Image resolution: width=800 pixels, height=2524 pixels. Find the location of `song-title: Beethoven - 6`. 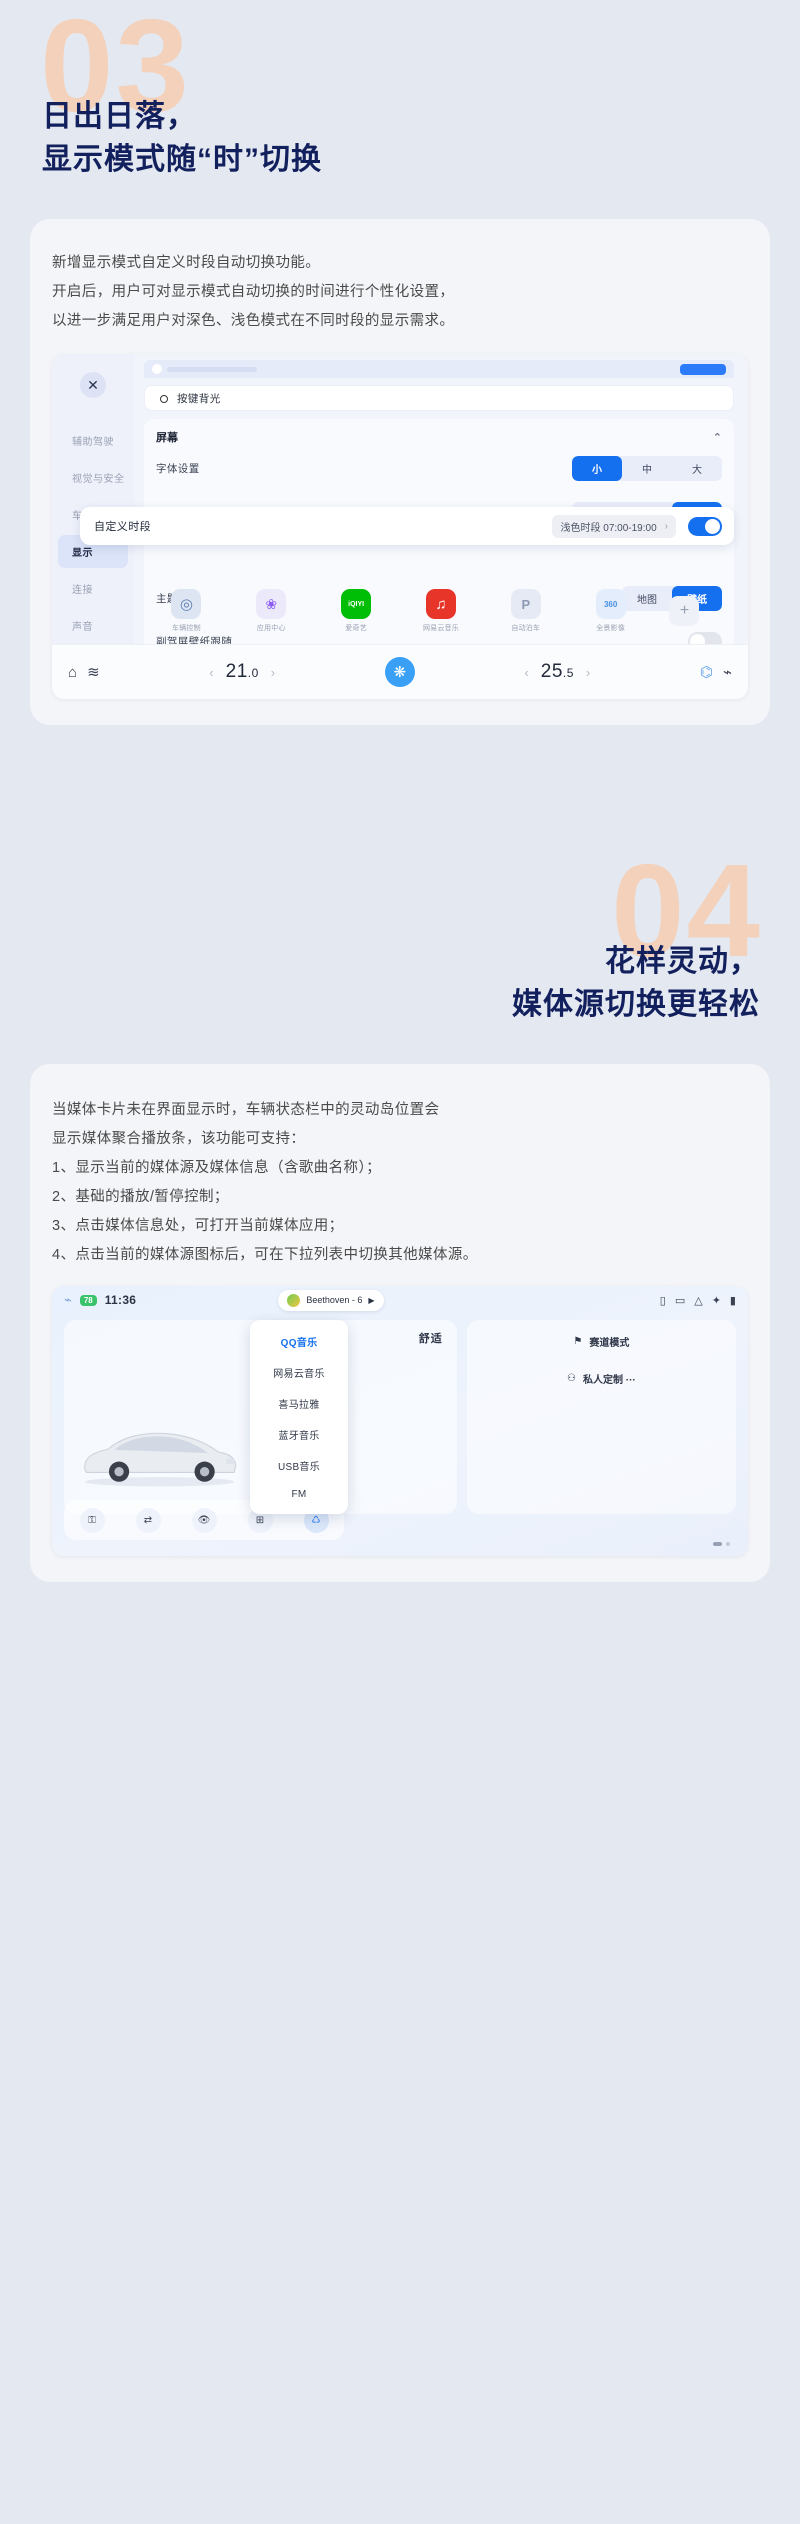

song-title: Beethoven - 6 is located at coordinates (334, 1300).